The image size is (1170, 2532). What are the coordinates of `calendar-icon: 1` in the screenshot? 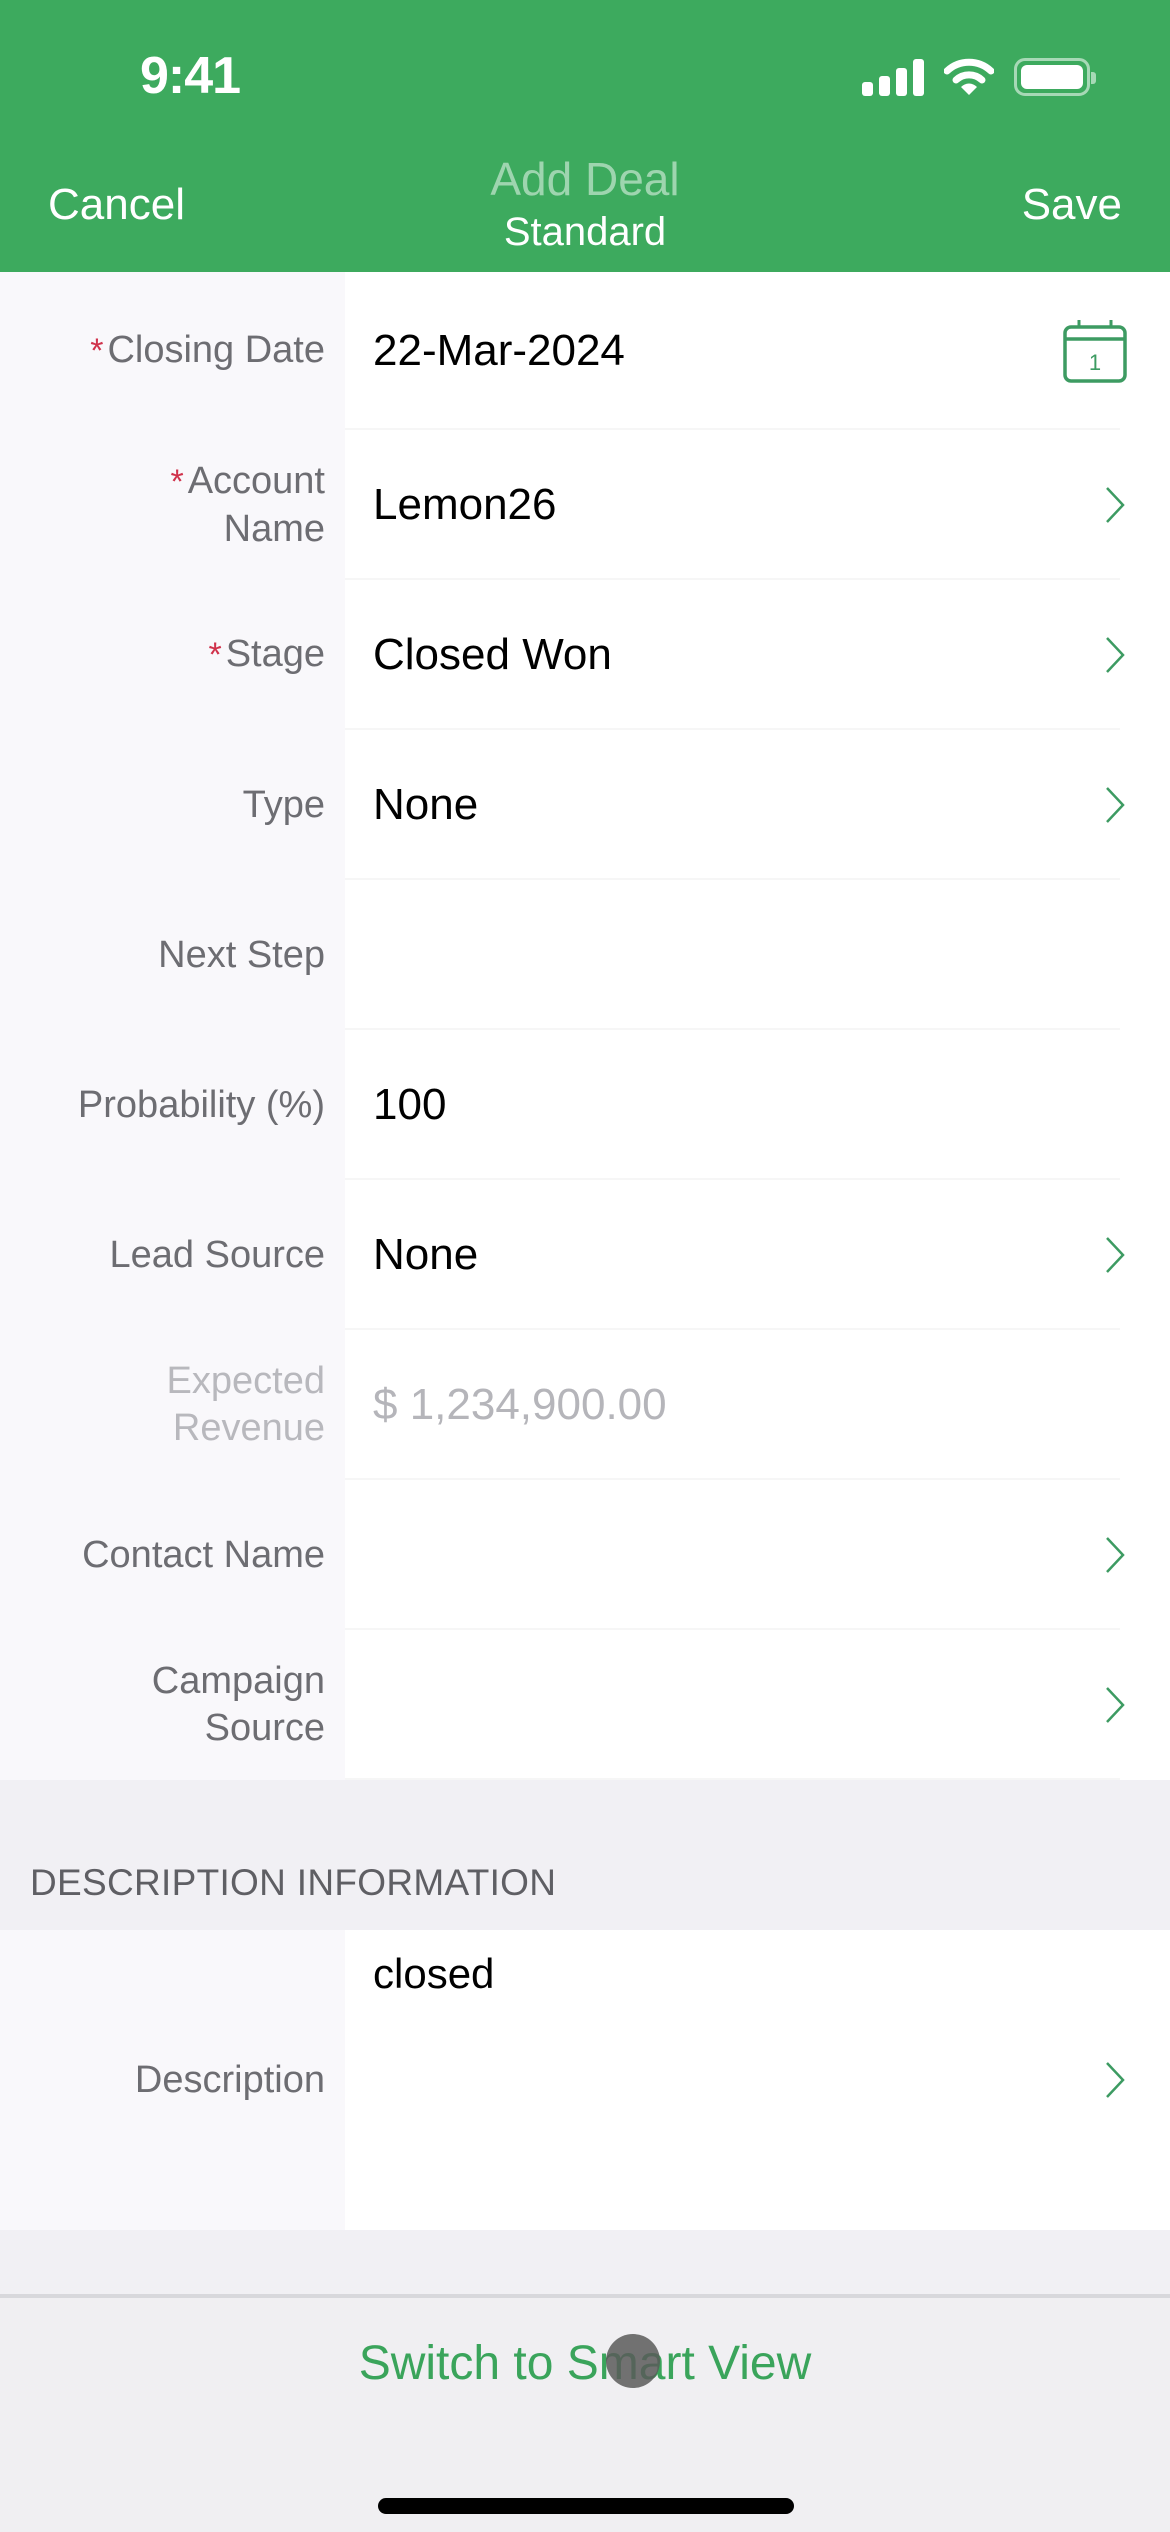 It's located at (1095, 351).